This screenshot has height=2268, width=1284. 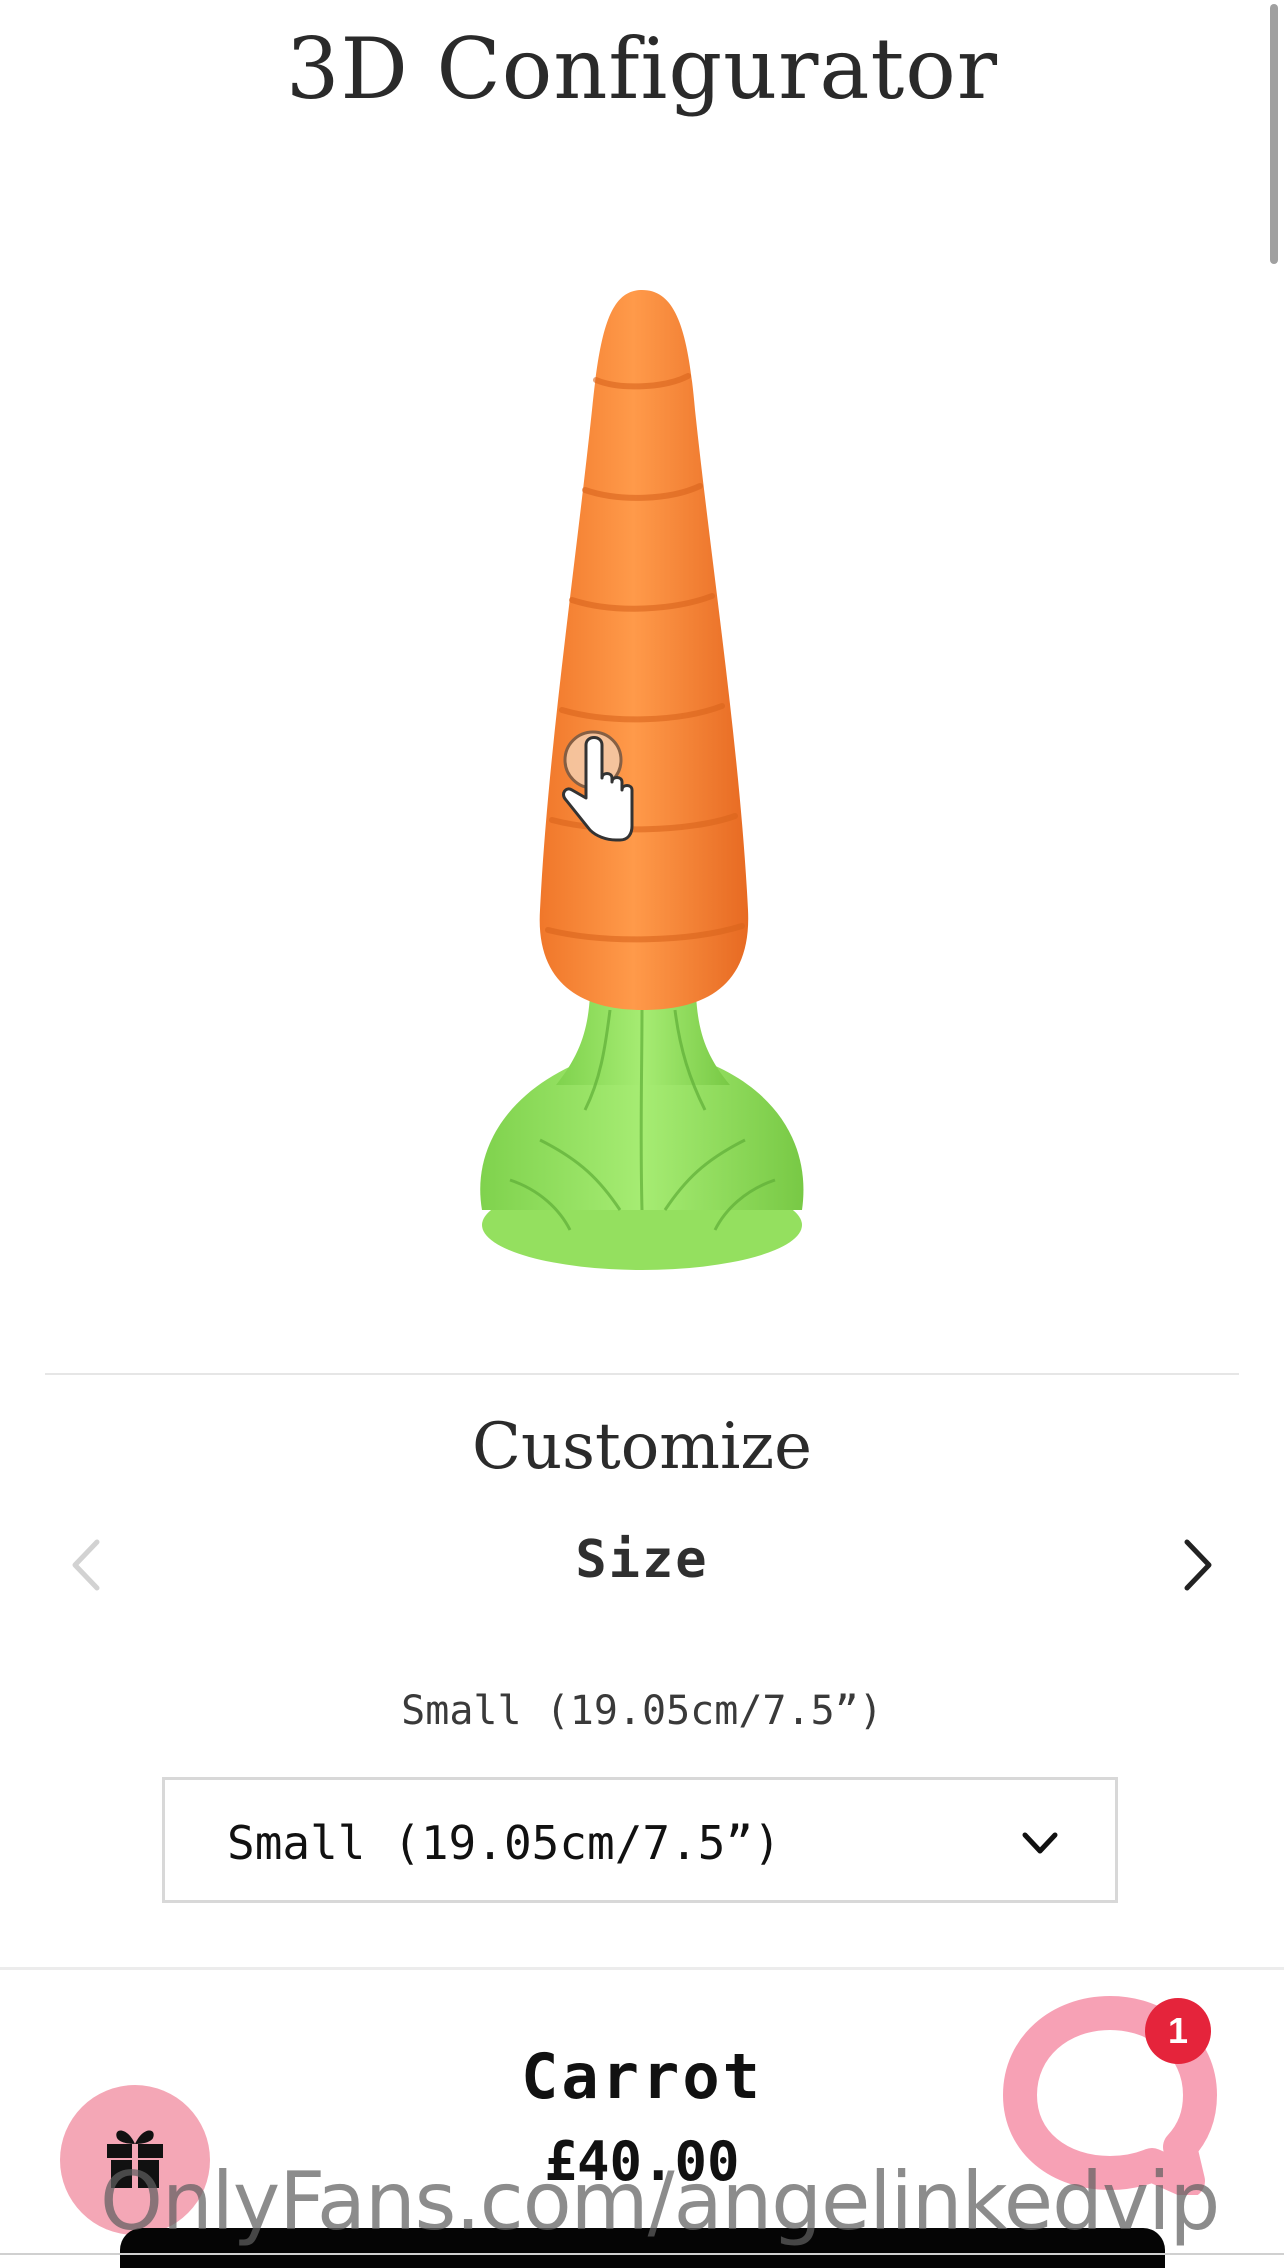 I want to click on bottom-divider, so click(x=642, y=2254).